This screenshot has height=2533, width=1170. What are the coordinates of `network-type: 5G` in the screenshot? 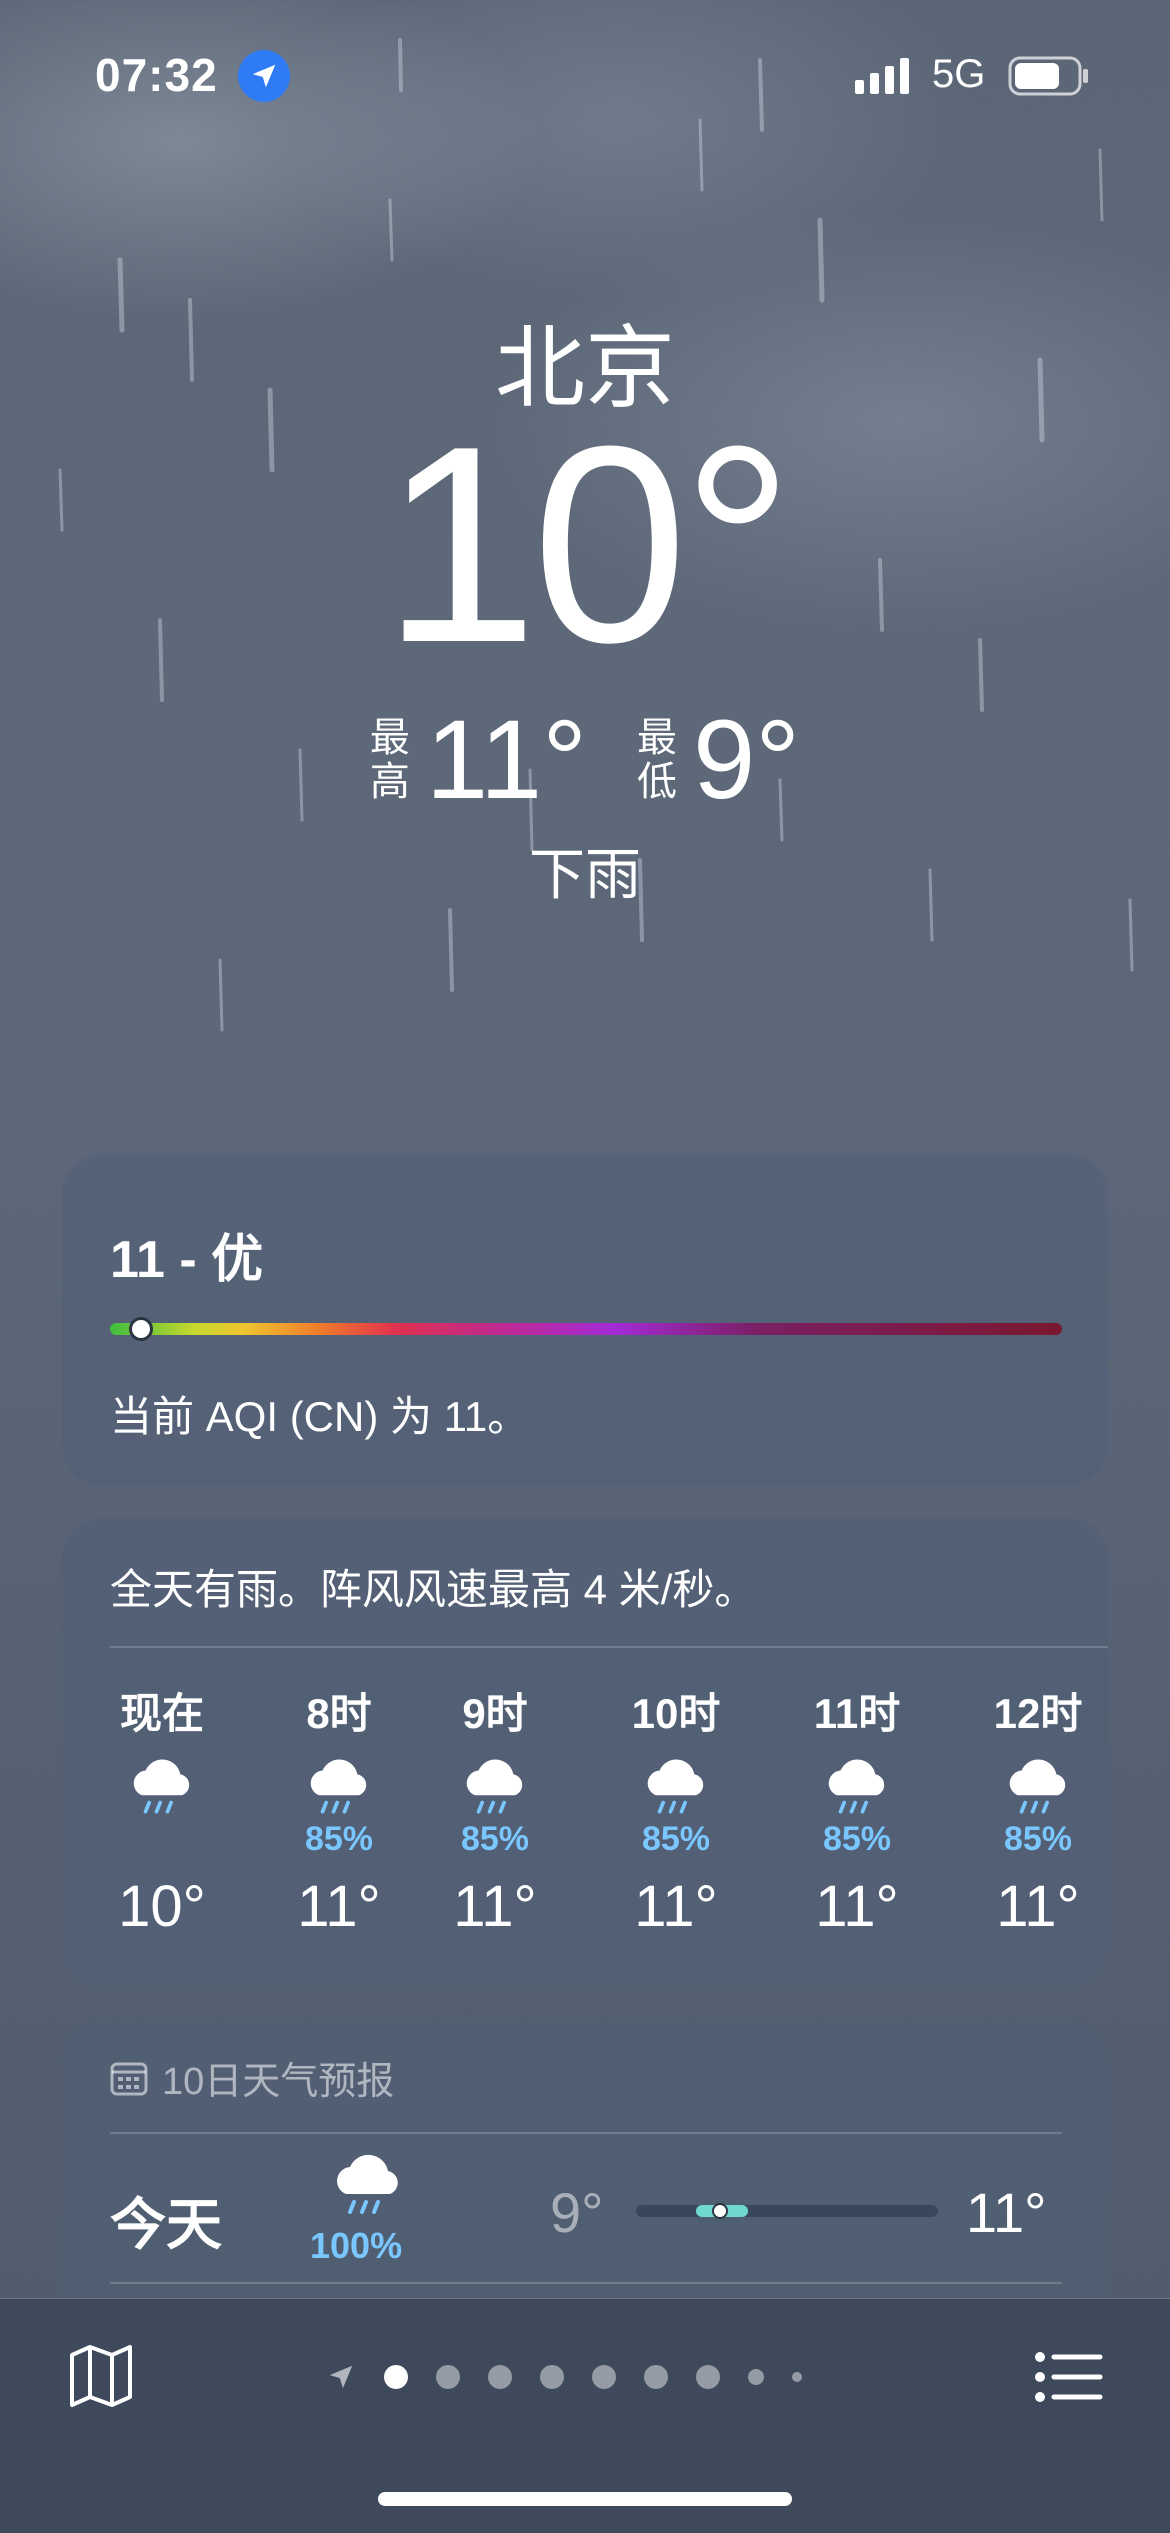 It's located at (959, 74).